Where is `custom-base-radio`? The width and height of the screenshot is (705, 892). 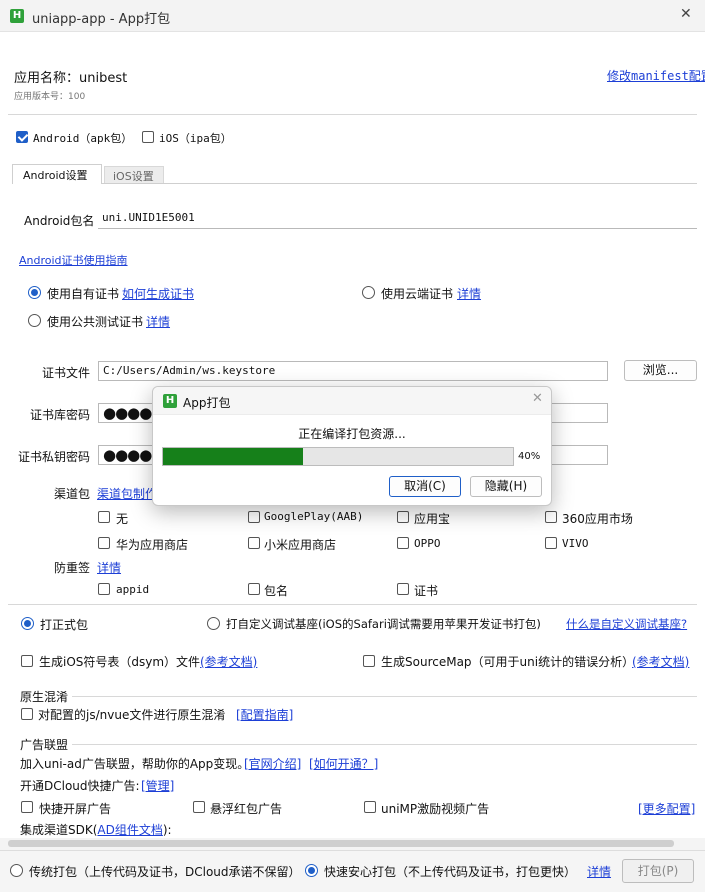 custom-base-radio is located at coordinates (213, 623).